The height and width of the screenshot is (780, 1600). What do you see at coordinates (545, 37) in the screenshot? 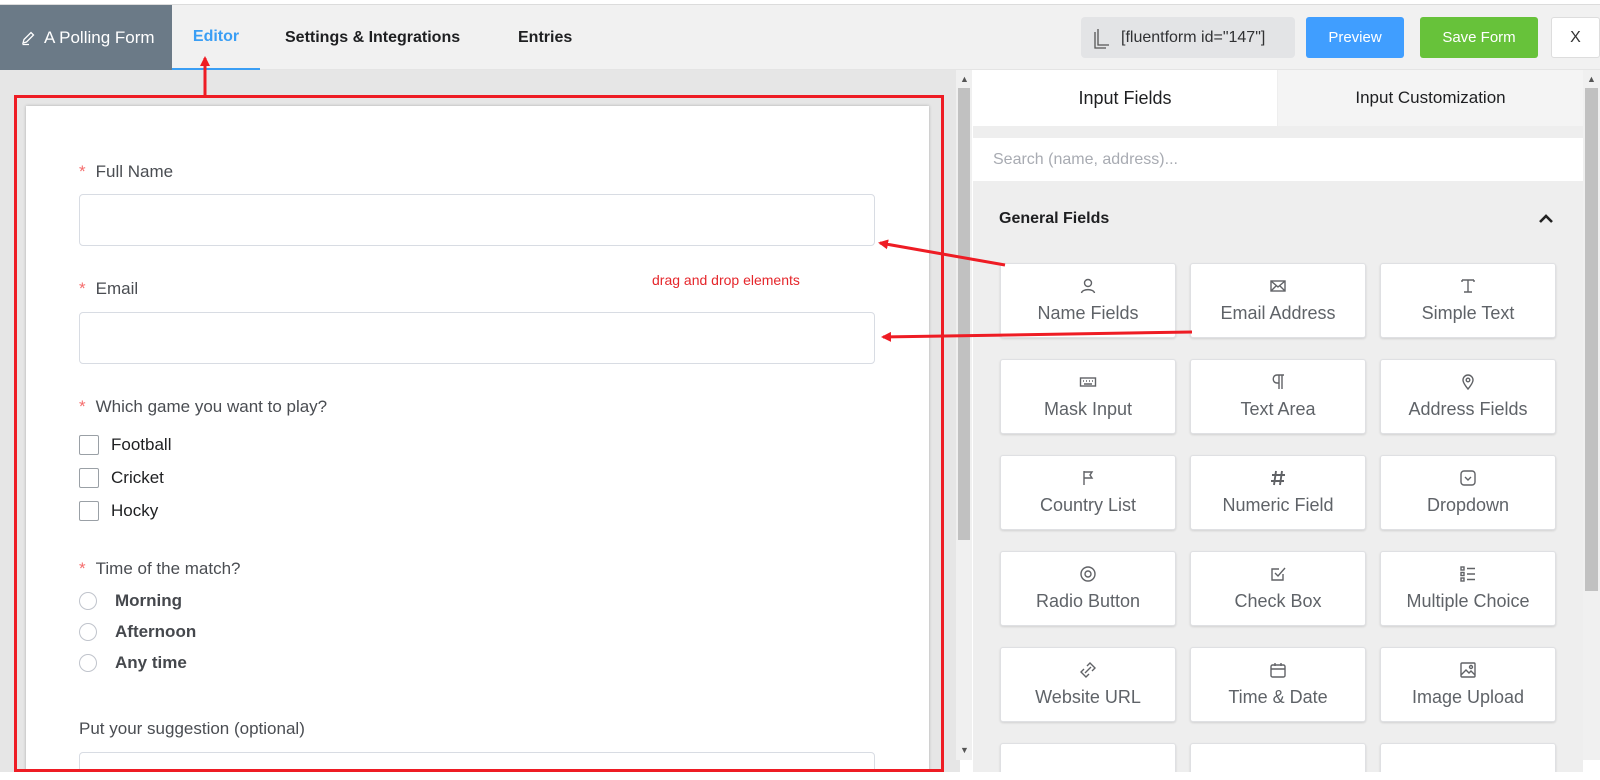
I see `tab-entries: Entries` at bounding box center [545, 37].